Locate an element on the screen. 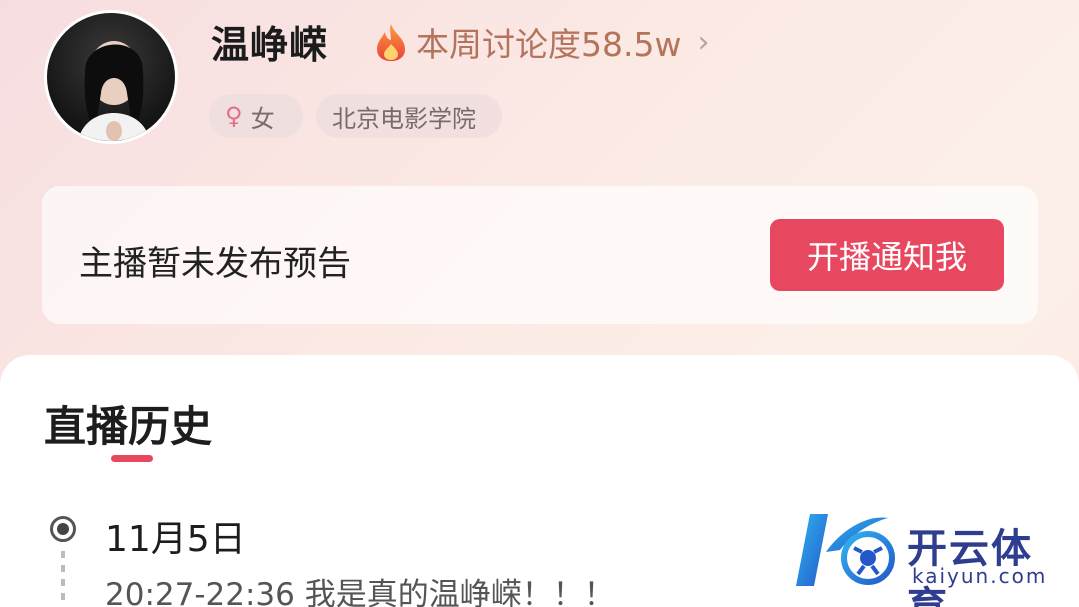 The height and width of the screenshot is (607, 1079). heat-link: 本周讨论度58.5w › is located at coordinates (541, 42).